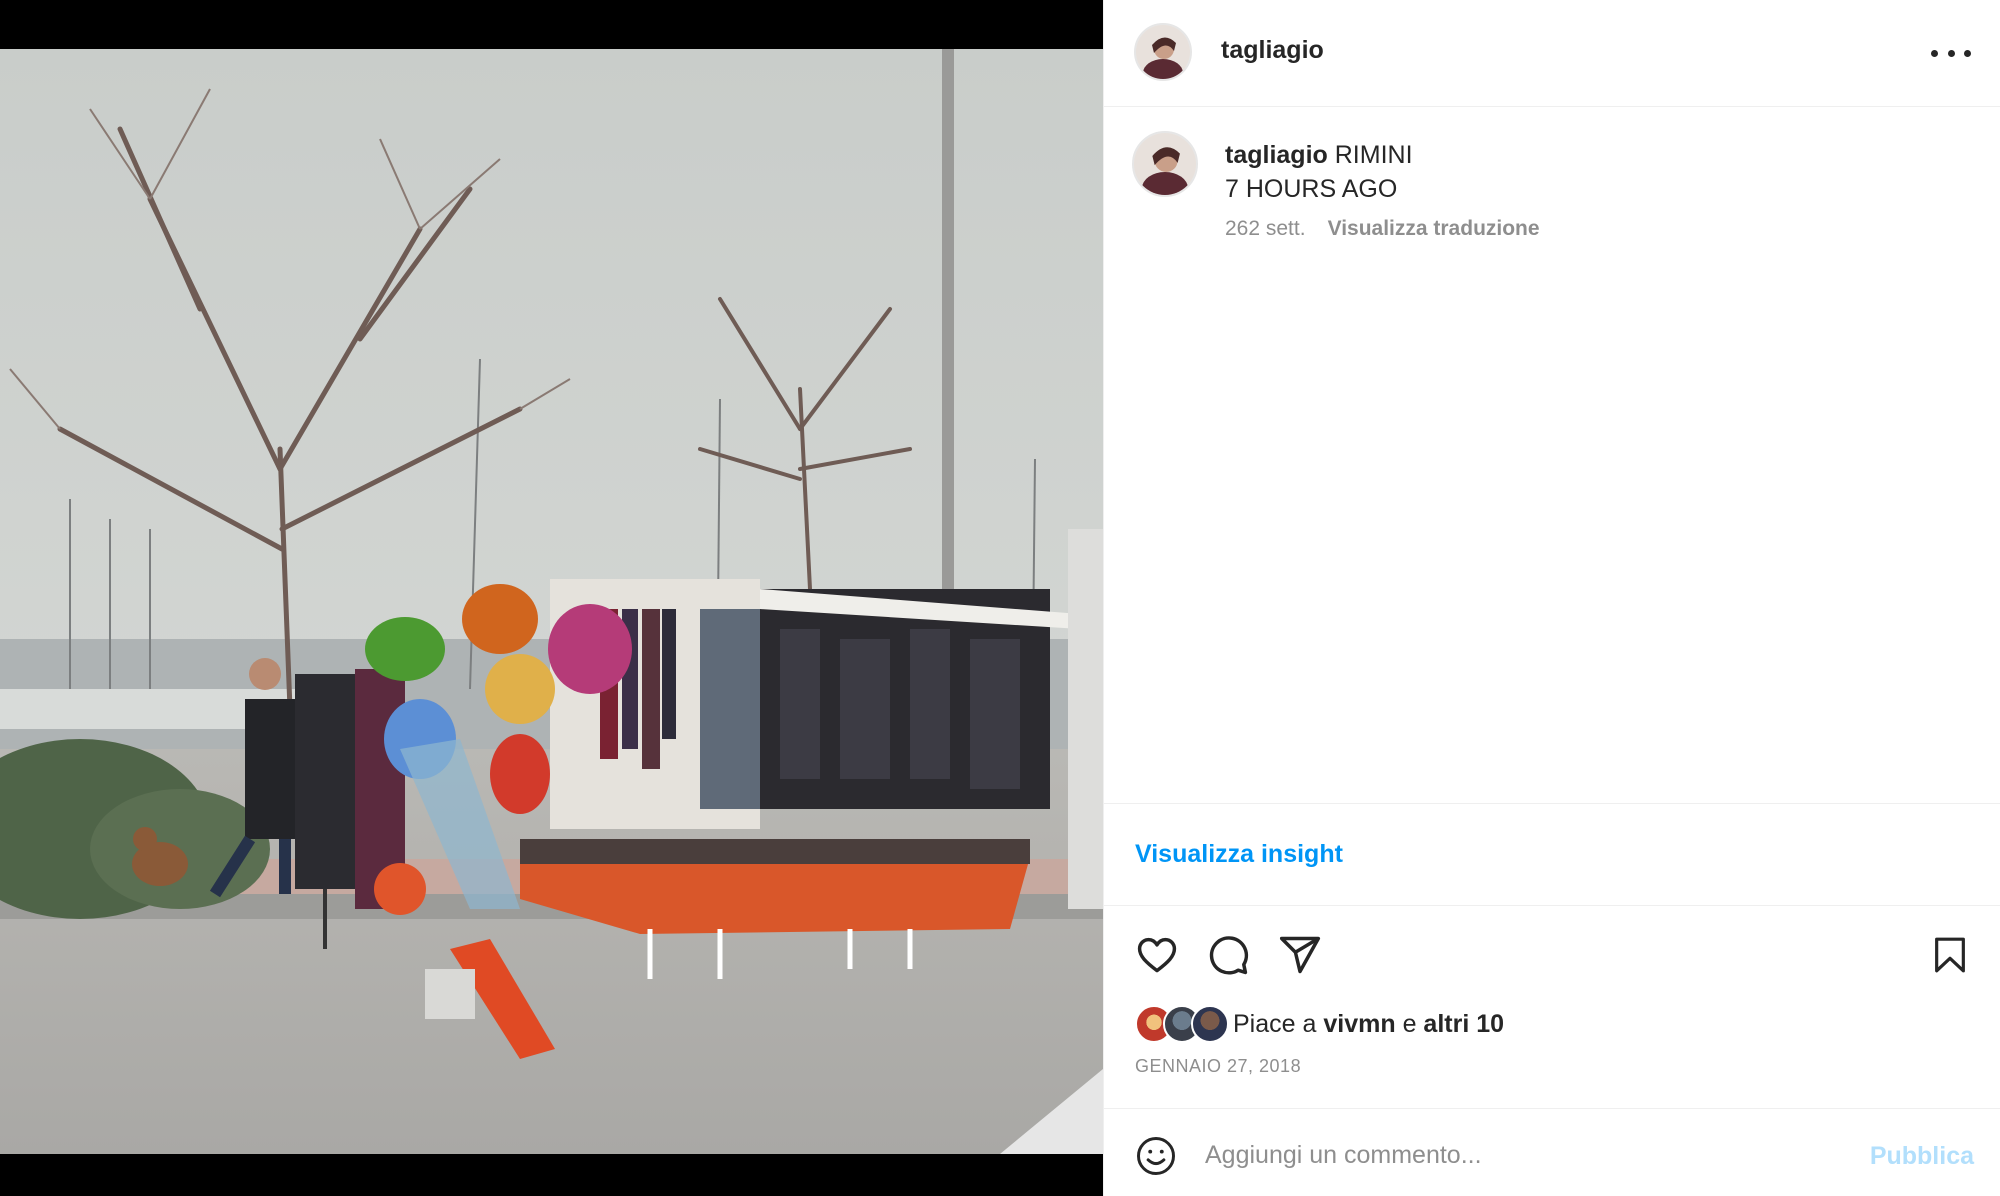 Image resolution: width=2000 pixels, height=1196 pixels. I want to click on likes-conjunction: e, so click(1409, 1023).